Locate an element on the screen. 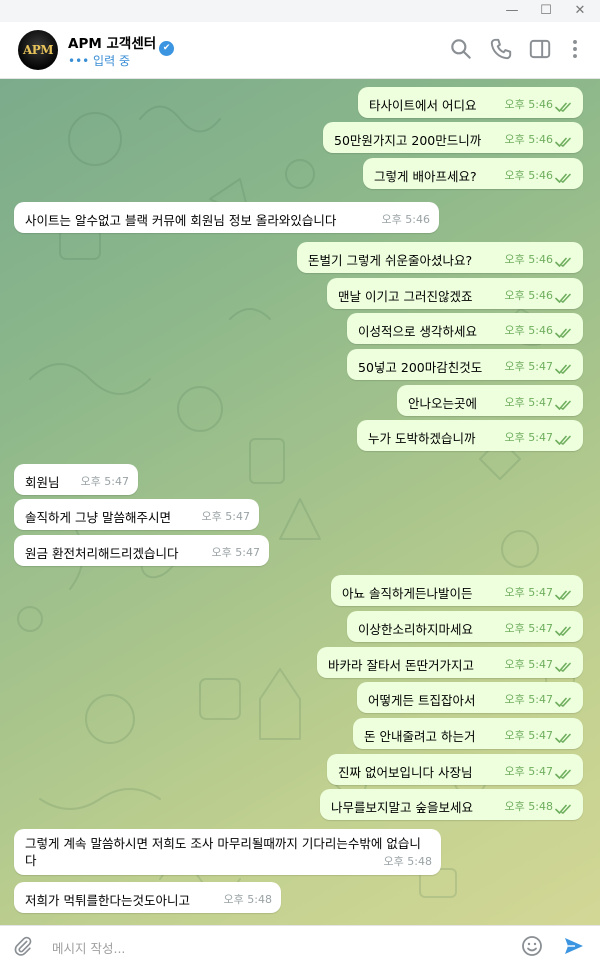 This screenshot has width=600, height=964. incoming-message: 저희가 먹튀를한다는것도아니고 오후 5:48 is located at coordinates (147, 897).